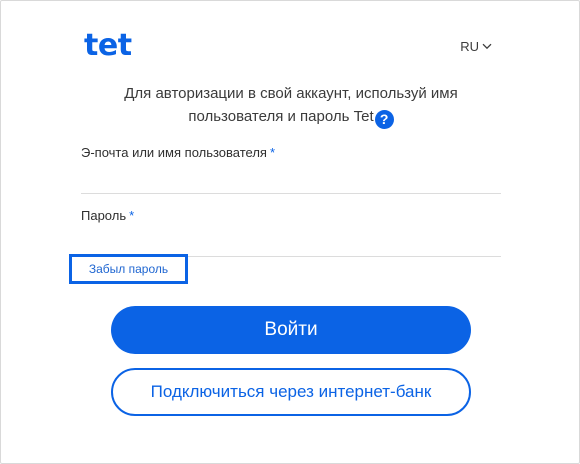 The image size is (580, 464). I want to click on password-label-row: Пароль *, so click(291, 215).